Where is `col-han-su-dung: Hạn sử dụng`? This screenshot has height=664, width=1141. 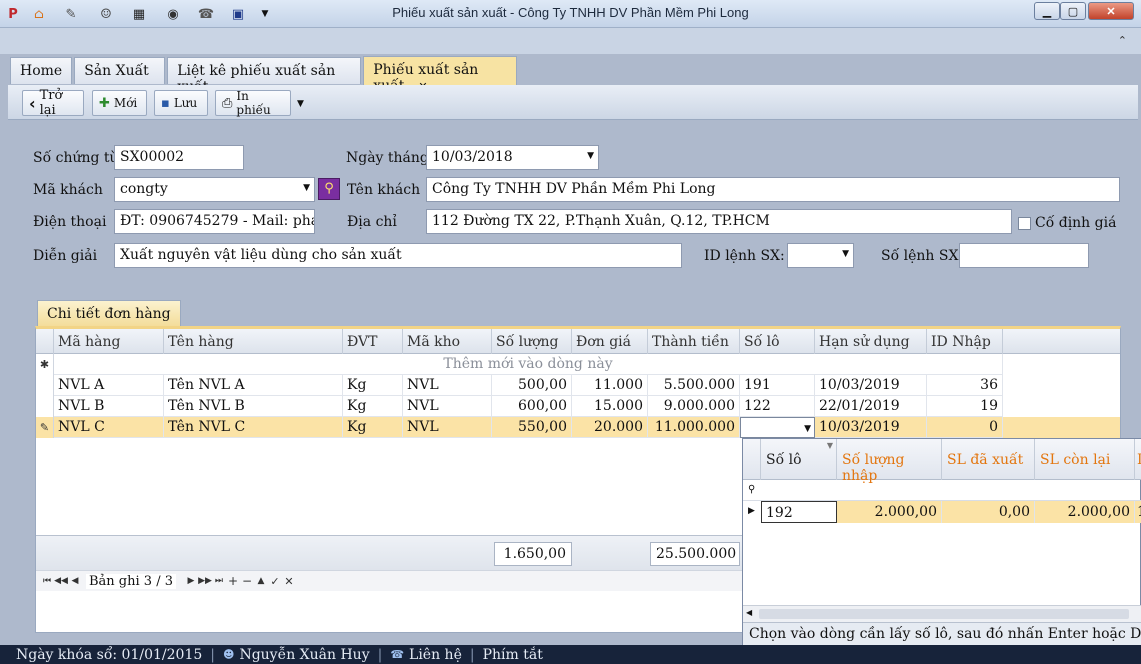
col-han-su-dung: Hạn sử dụng is located at coordinates (871, 341).